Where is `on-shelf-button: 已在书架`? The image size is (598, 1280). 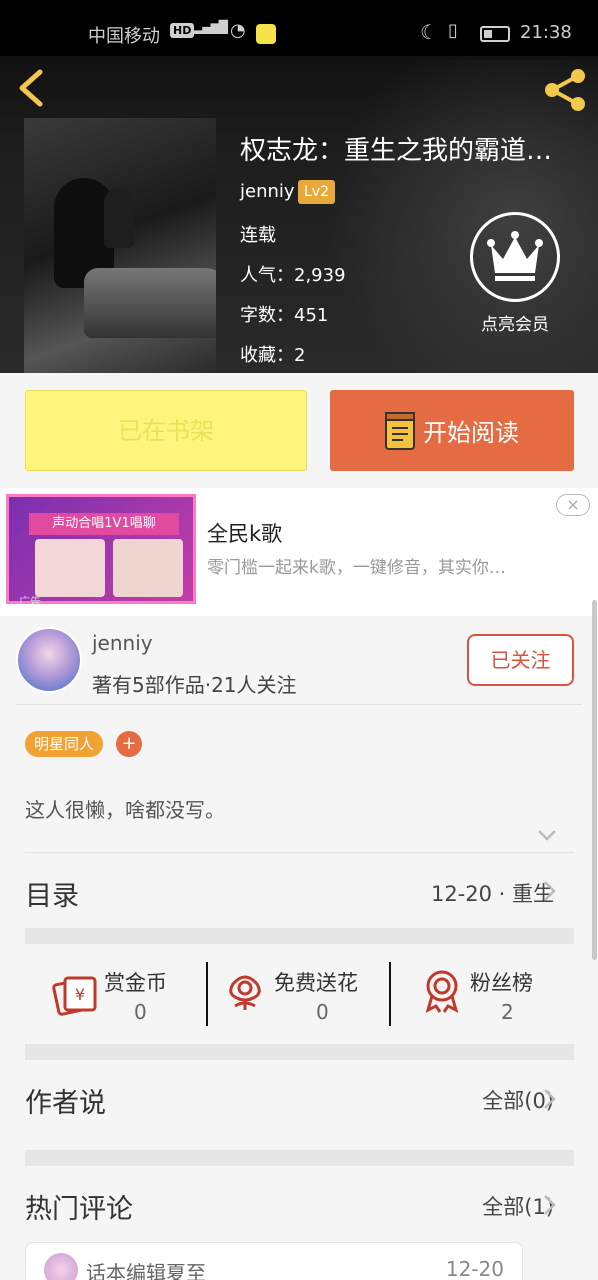 on-shelf-button: 已在书架 is located at coordinates (166, 430).